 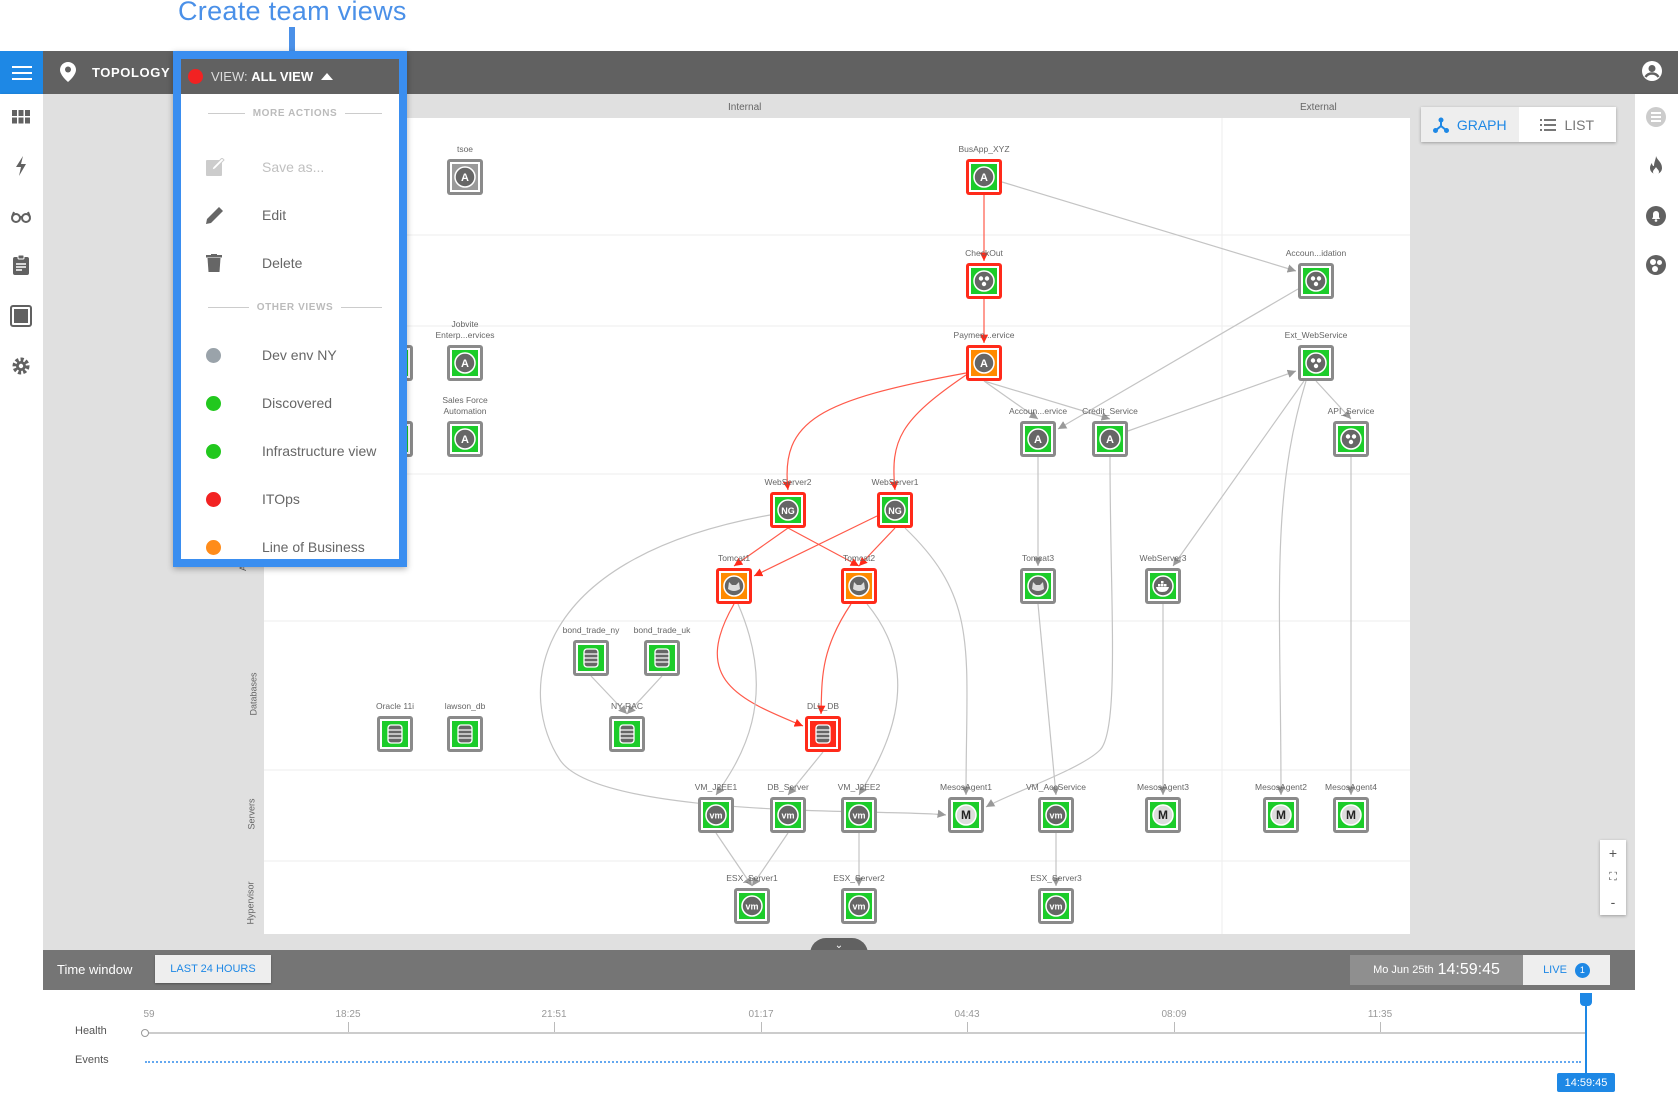 What do you see at coordinates (839, 1045) in the screenshot?
I see `timeline-panel` at bounding box center [839, 1045].